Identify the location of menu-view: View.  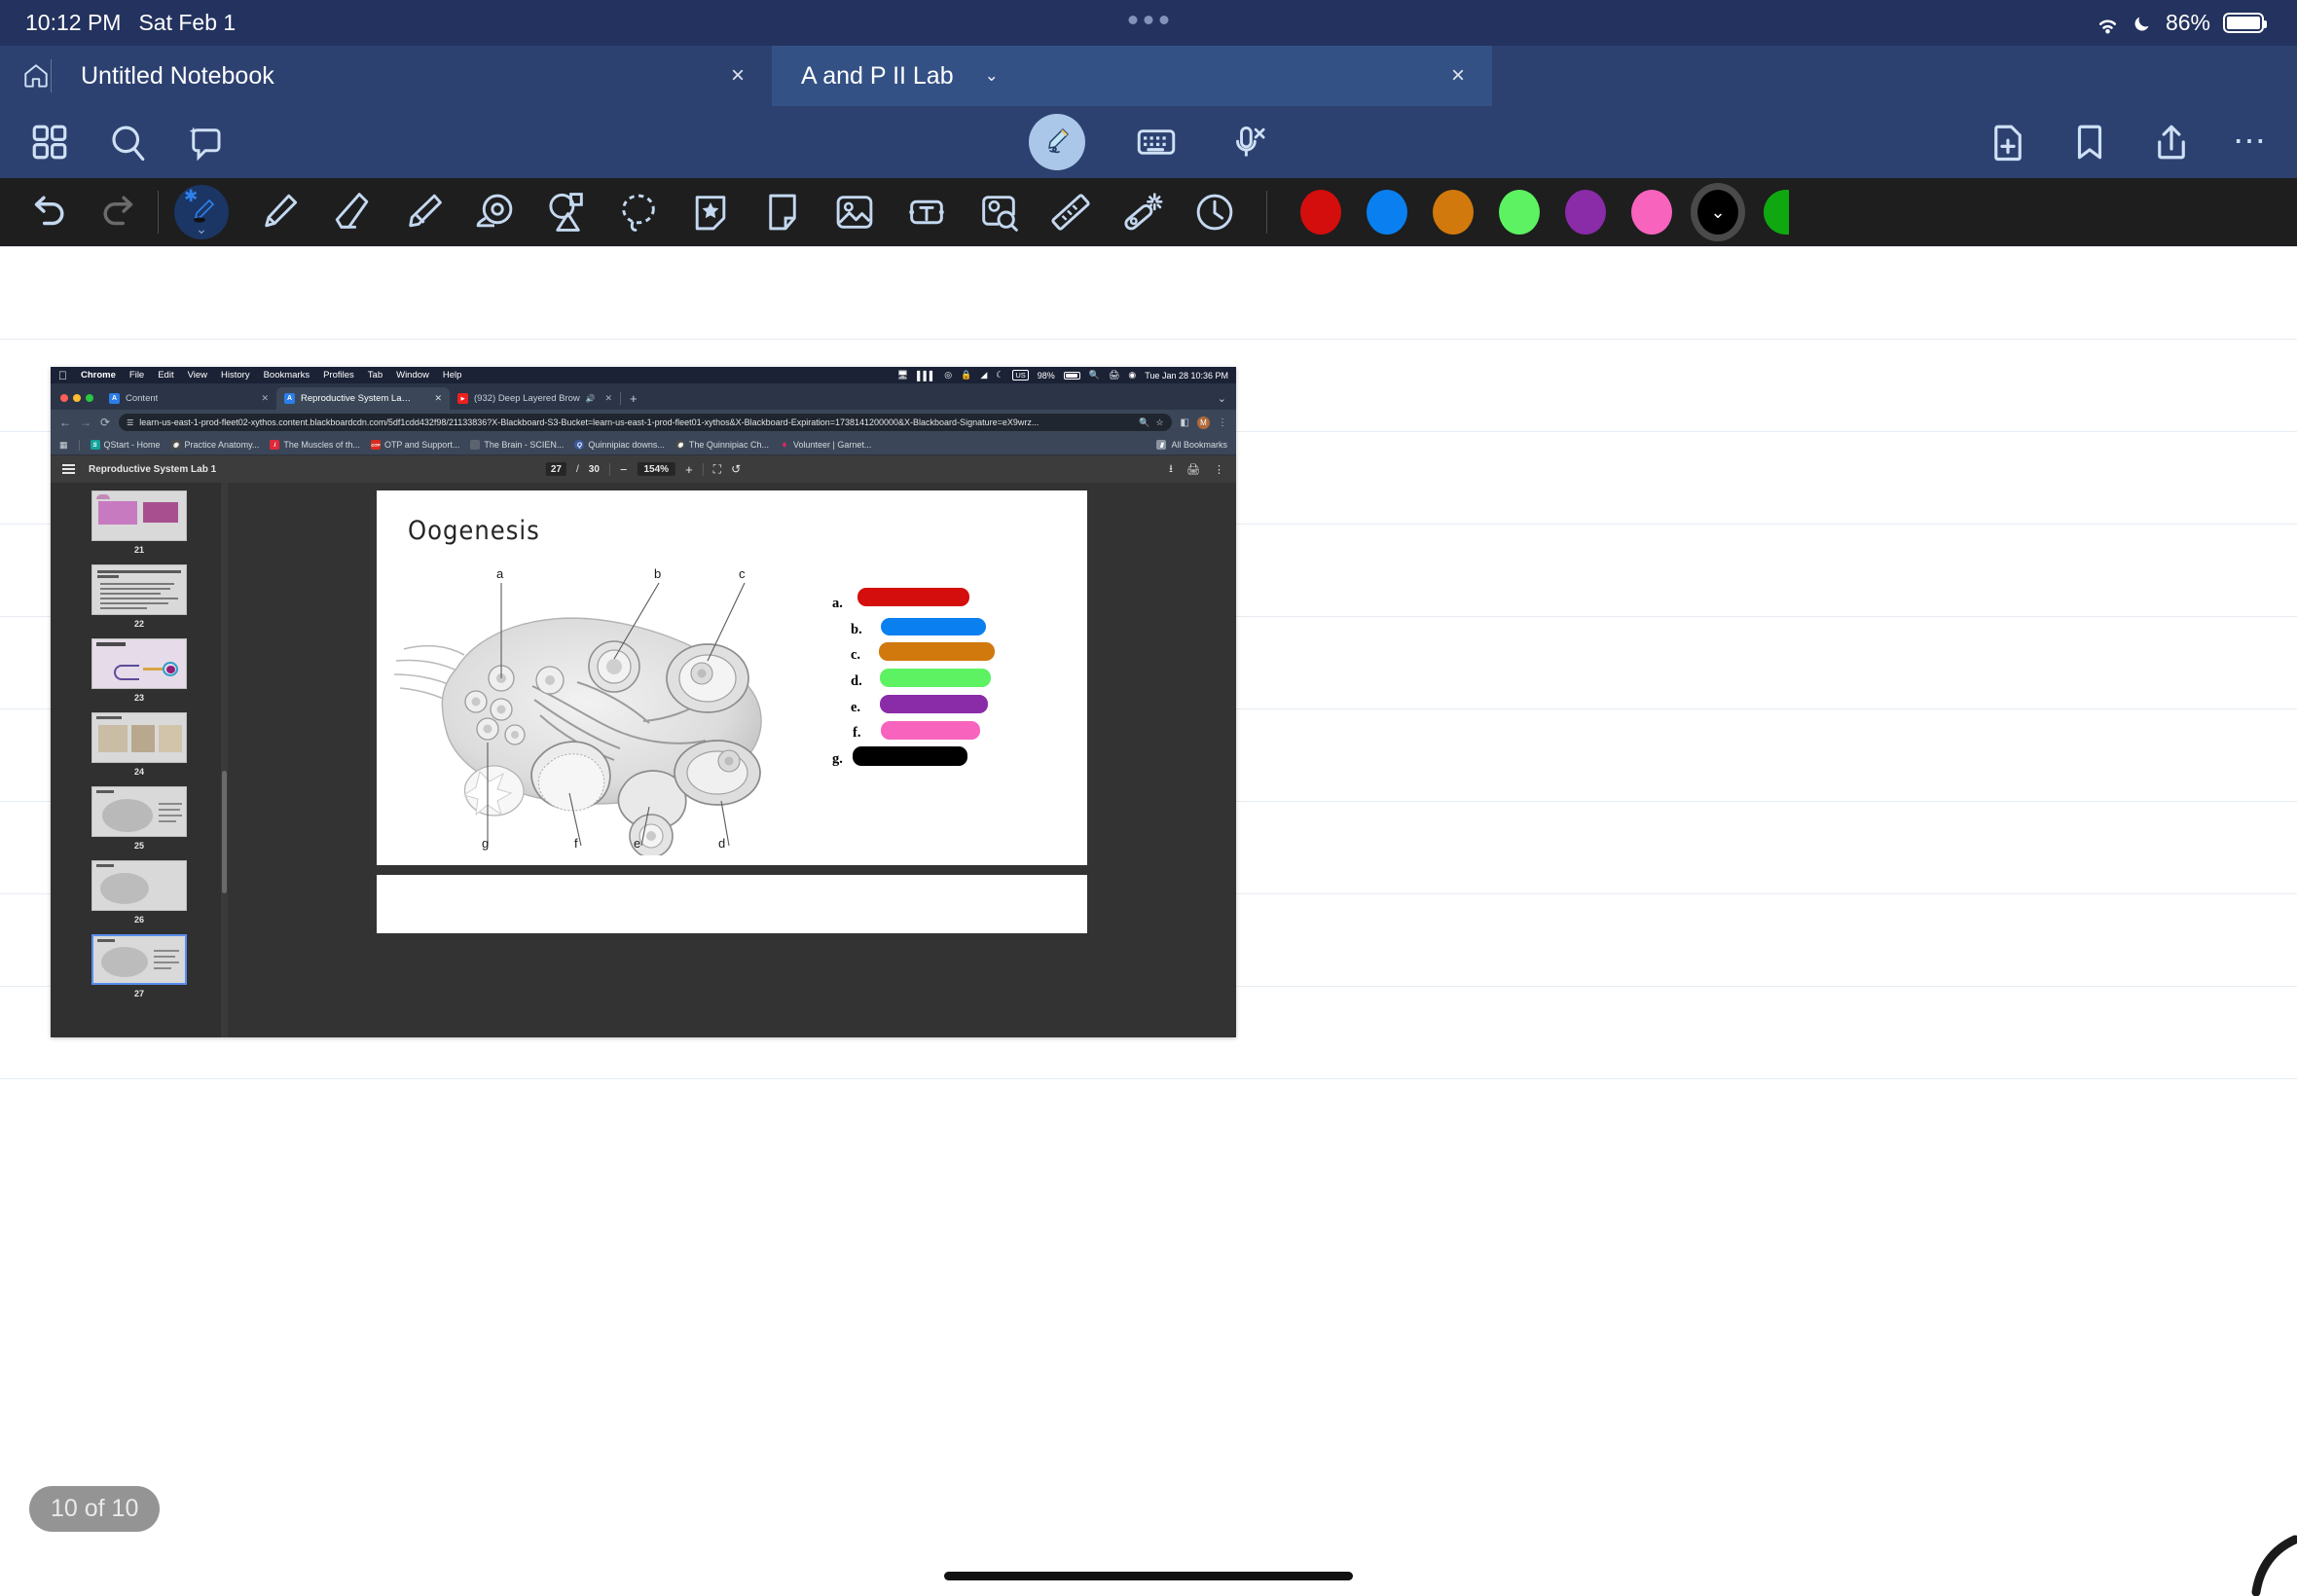
(197, 376).